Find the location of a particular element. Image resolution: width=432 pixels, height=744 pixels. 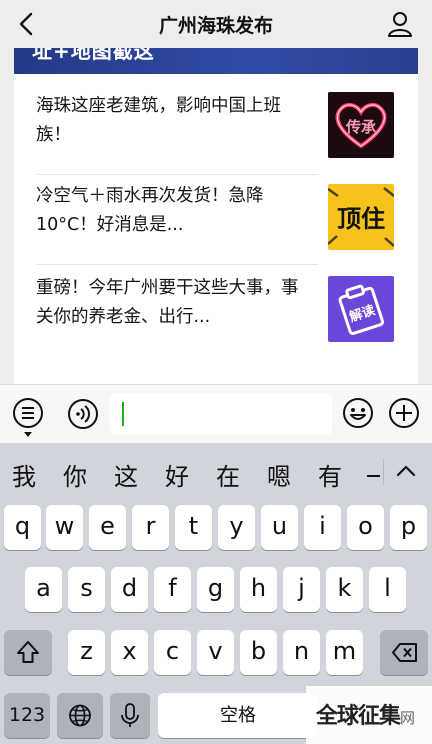

shift-key is located at coordinates (28, 652).